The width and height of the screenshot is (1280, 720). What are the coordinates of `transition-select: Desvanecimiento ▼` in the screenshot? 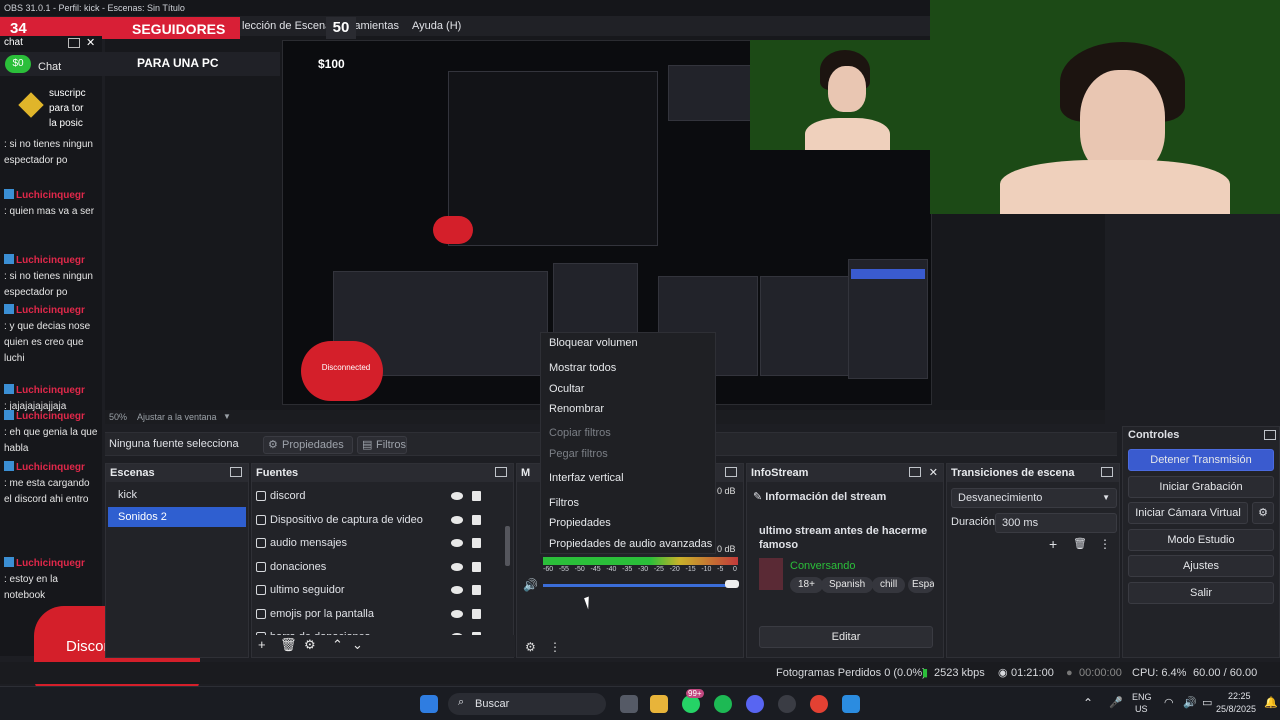 It's located at (1034, 498).